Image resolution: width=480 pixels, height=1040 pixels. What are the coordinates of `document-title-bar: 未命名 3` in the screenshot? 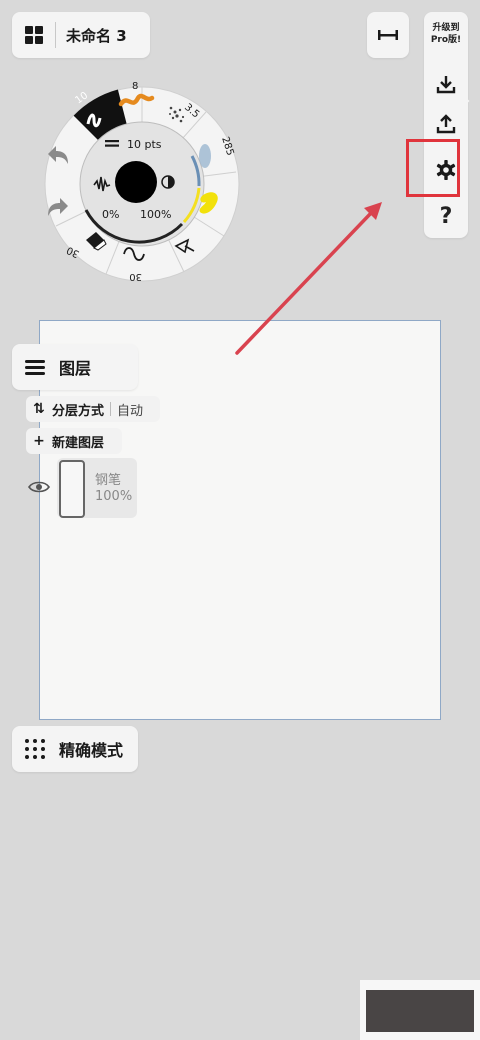 It's located at (81, 35).